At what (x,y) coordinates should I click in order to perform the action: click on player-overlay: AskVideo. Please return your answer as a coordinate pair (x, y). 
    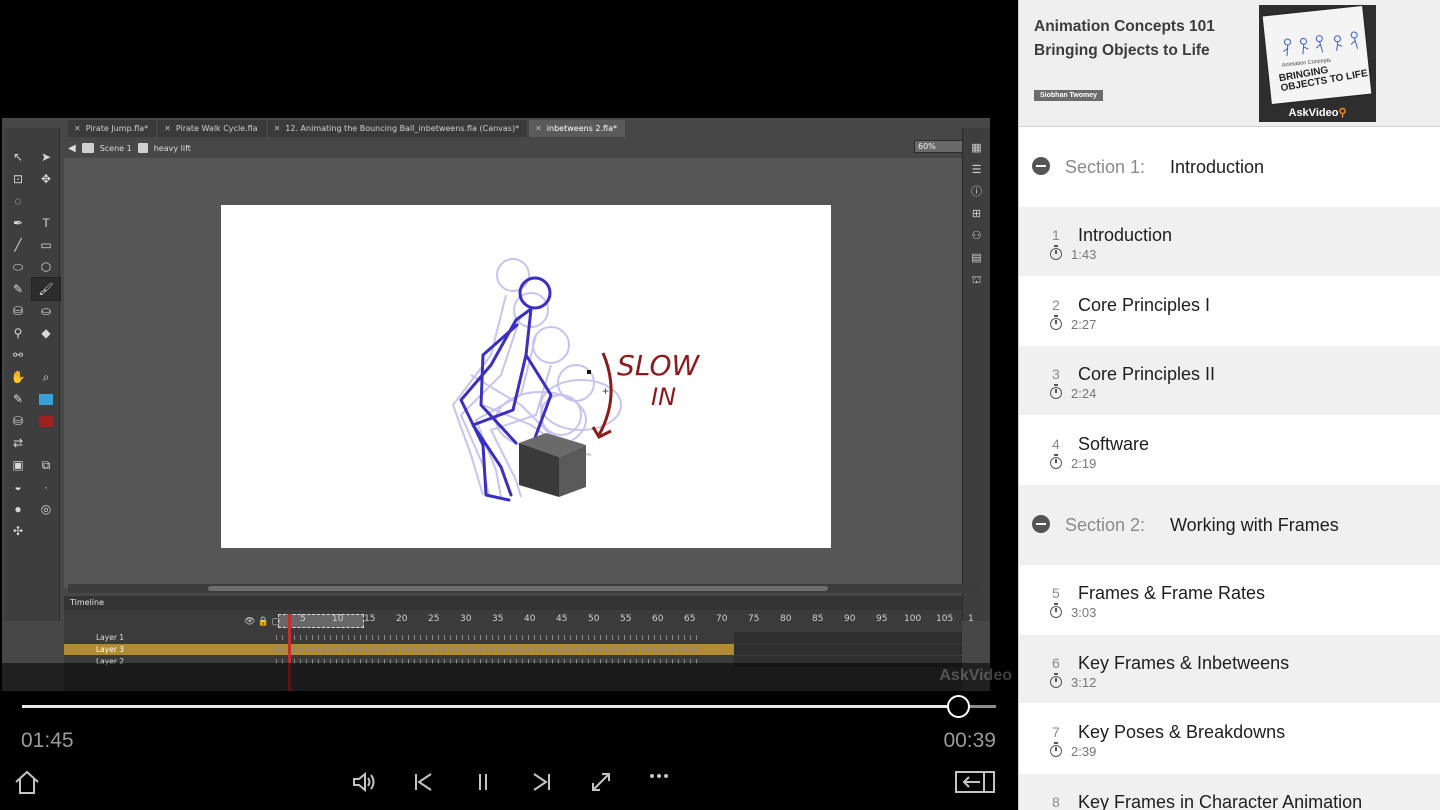
    Looking at the image, I should click on (509, 677).